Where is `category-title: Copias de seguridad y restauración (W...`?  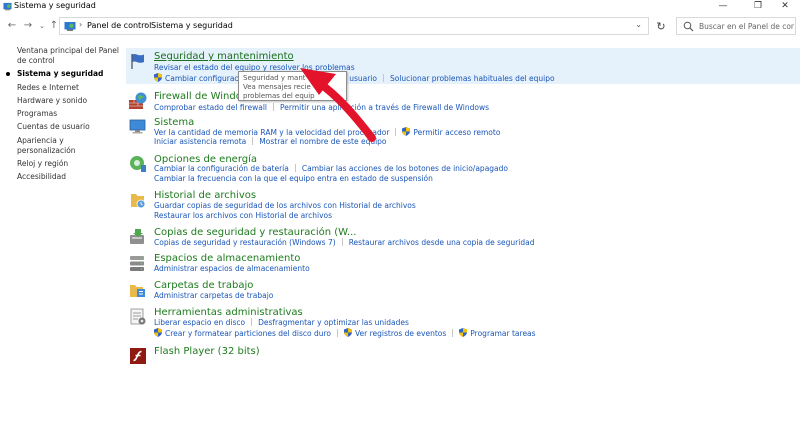
category-title: Copias de seguridad y restauración (W... is located at coordinates (255, 232).